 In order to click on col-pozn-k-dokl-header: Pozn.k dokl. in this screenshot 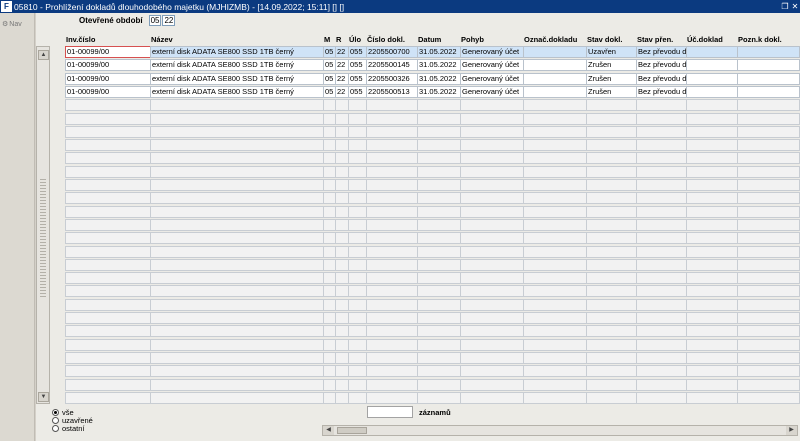, I will do `click(760, 39)`.